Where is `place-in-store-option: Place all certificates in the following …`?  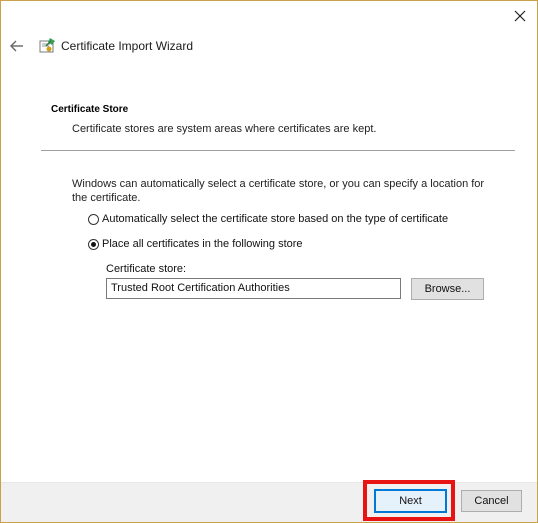 place-in-store-option: Place all certificates in the following … is located at coordinates (195, 244).